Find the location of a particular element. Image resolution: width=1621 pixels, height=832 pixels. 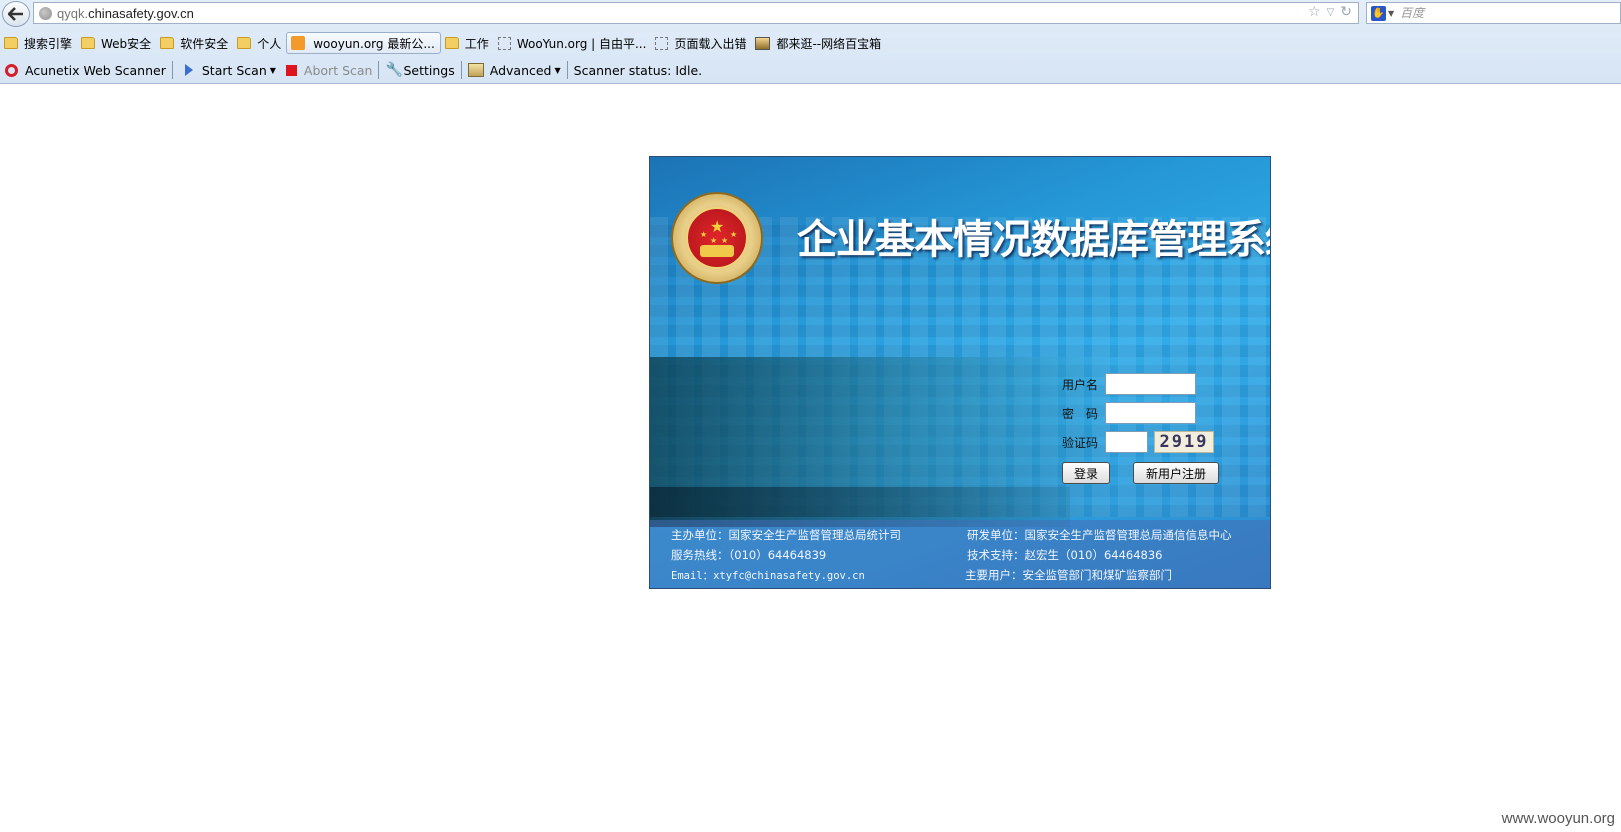

button-row: 登录 新用户注册 is located at coordinates (1140, 473).